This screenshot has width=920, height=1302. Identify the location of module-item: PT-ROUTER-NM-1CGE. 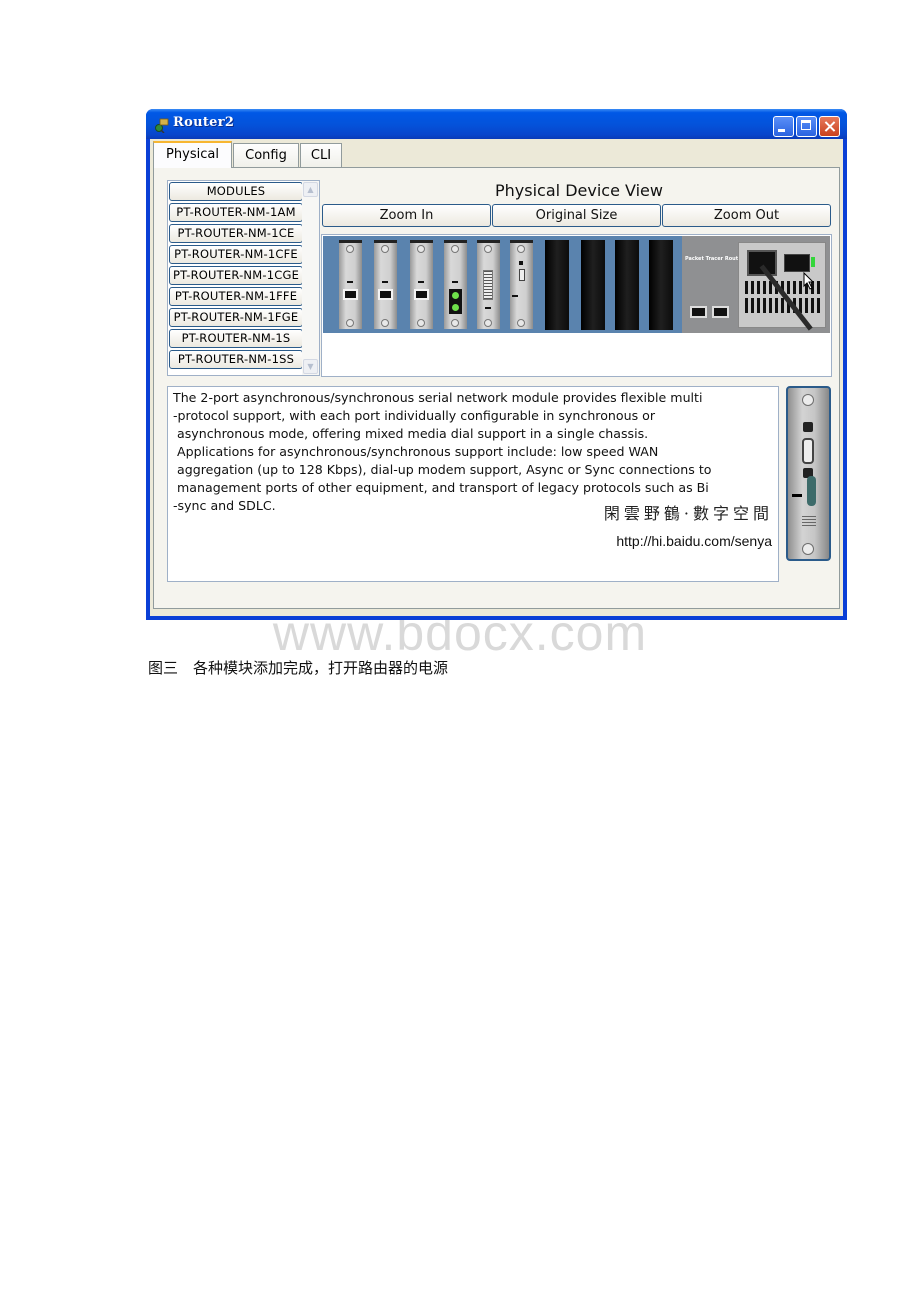
(236, 275).